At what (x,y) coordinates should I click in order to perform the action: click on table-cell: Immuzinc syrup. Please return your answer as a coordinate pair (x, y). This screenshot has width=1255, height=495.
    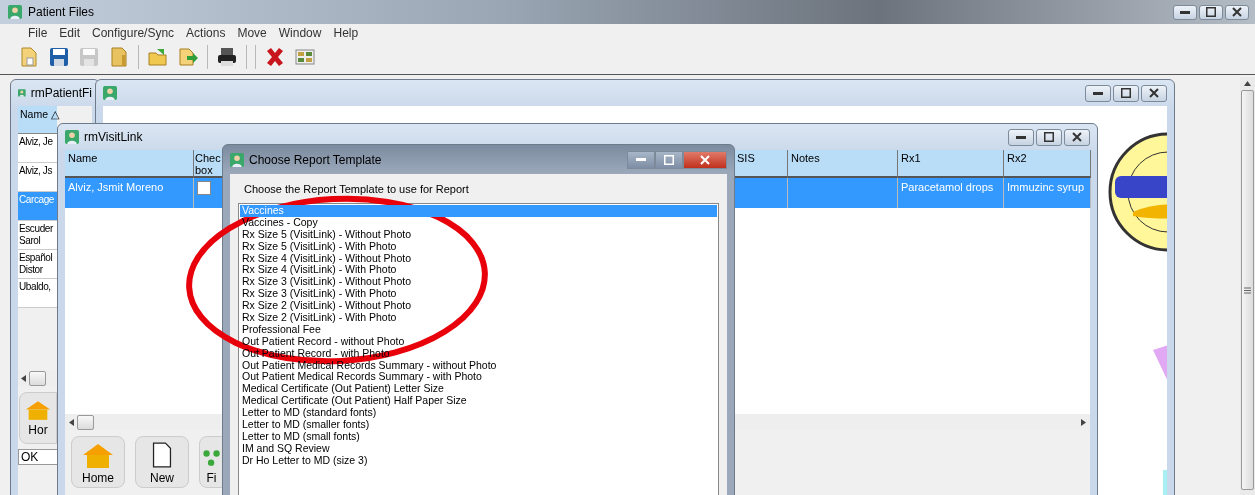
    Looking at the image, I should click on (1047, 193).